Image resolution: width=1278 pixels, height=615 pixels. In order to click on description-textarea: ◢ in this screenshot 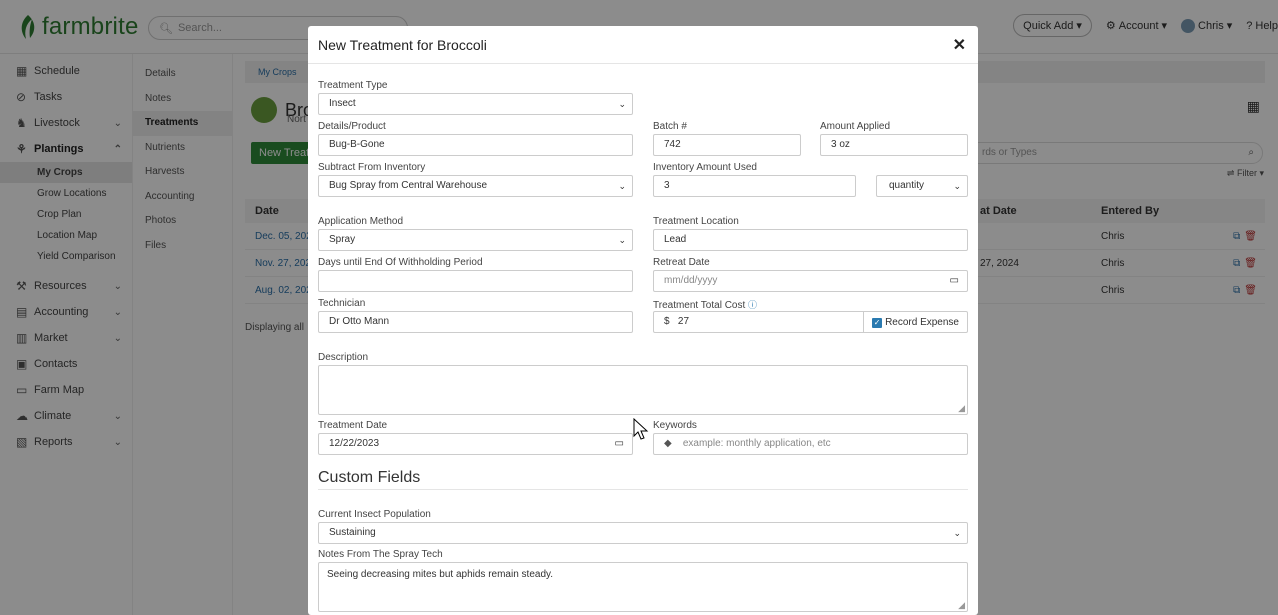, I will do `click(643, 390)`.